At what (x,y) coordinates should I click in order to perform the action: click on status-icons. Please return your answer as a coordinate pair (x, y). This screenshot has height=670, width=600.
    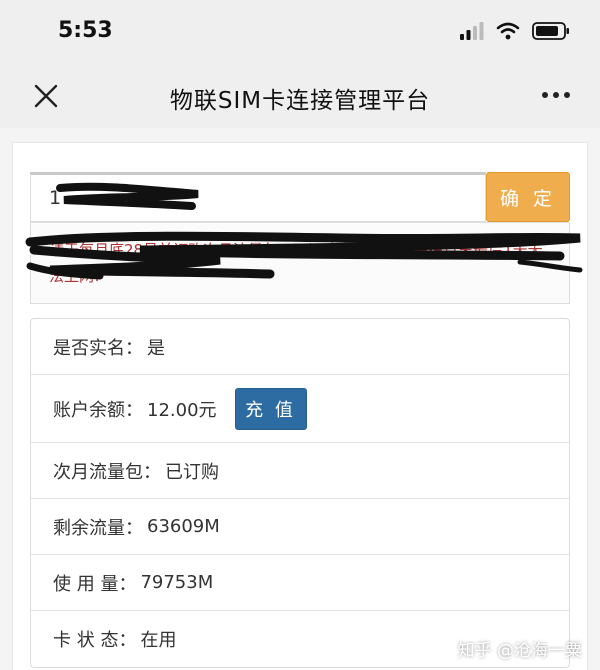
    Looking at the image, I should click on (515, 31).